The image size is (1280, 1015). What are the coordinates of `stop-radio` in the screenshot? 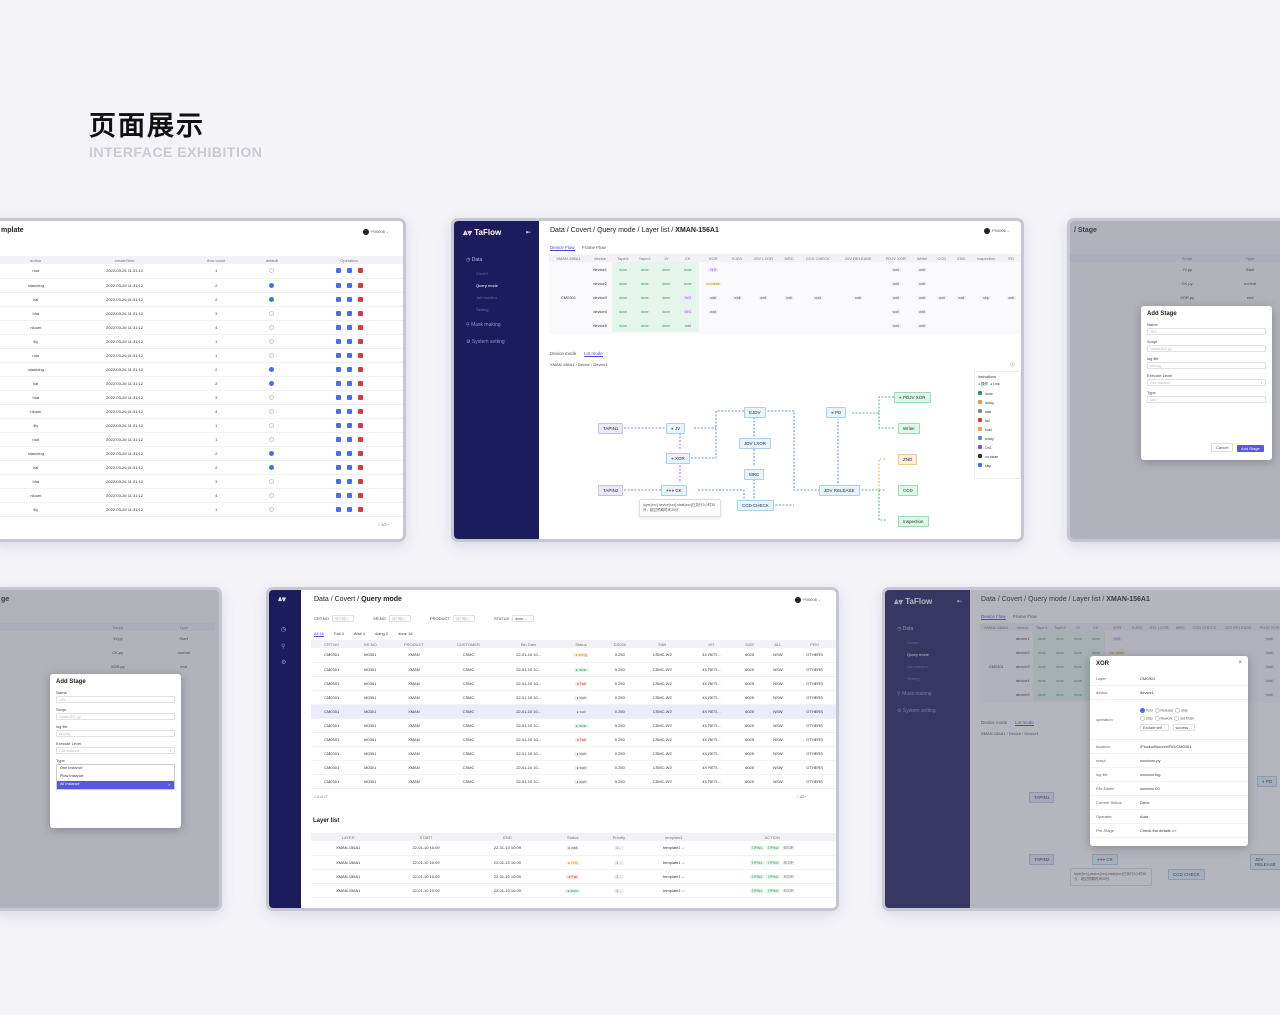 It's located at (1142, 718).